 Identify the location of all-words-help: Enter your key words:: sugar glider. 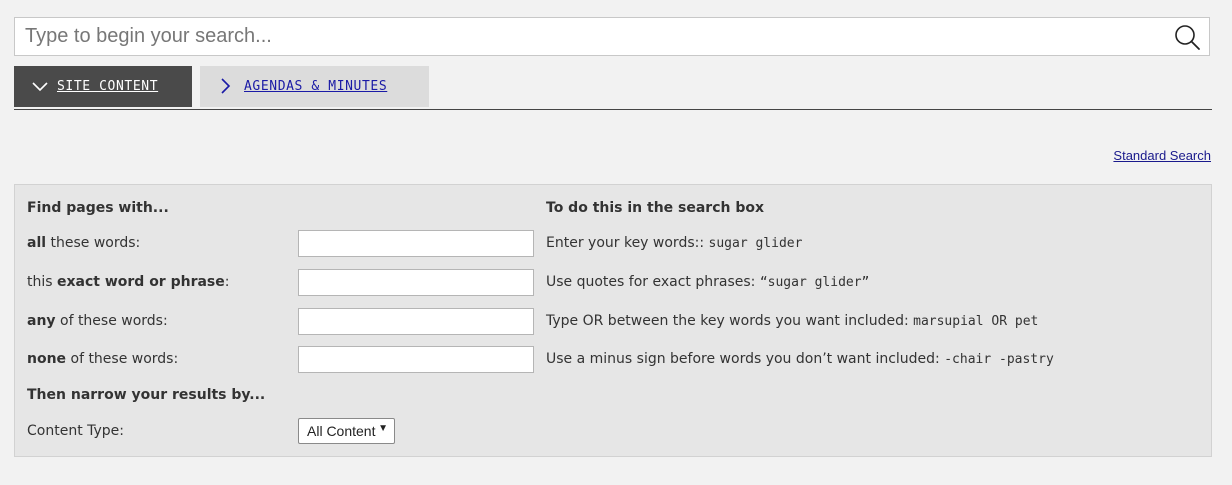
(674, 243).